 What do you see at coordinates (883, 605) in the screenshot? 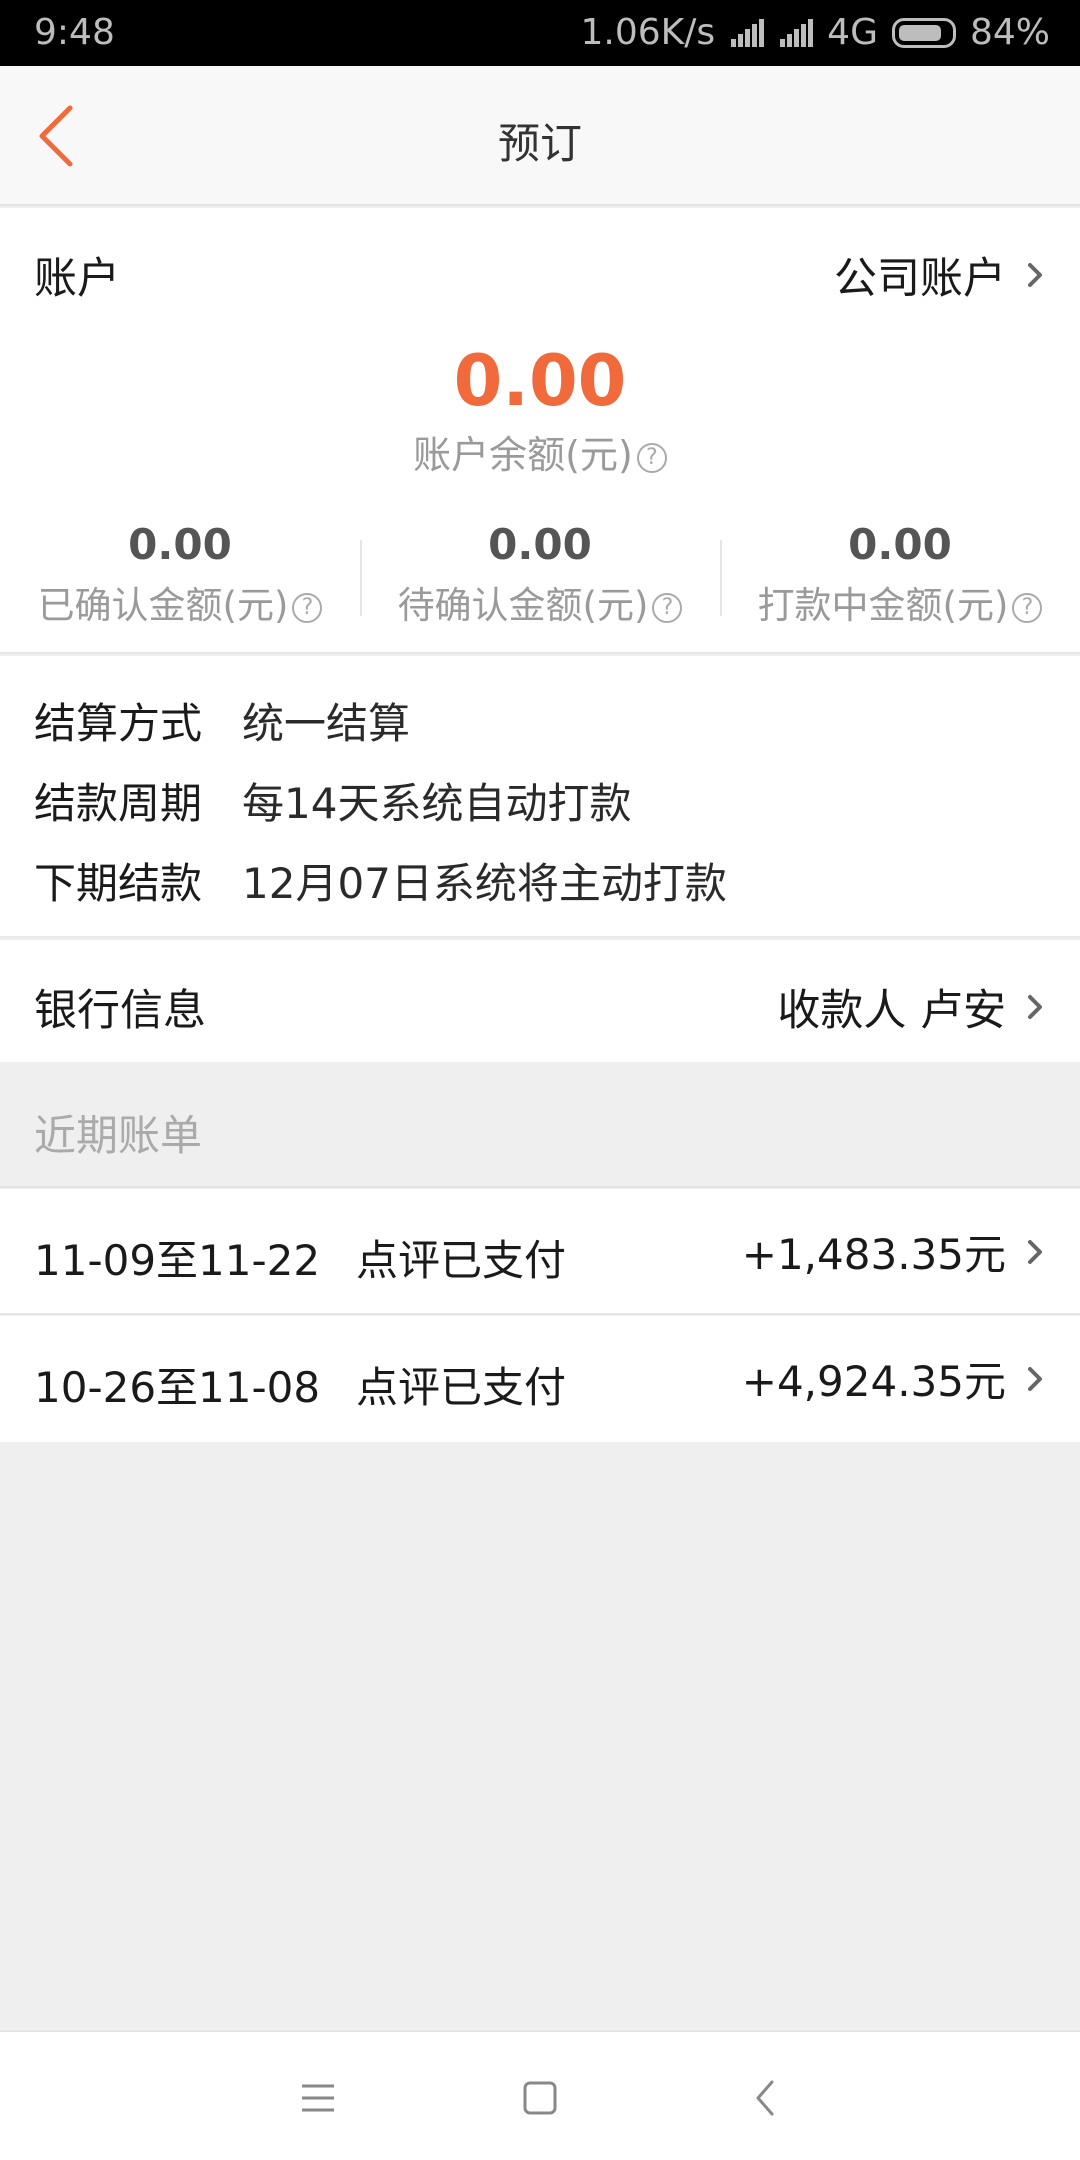
I see `stat-label: 打款中金额(元)` at bounding box center [883, 605].